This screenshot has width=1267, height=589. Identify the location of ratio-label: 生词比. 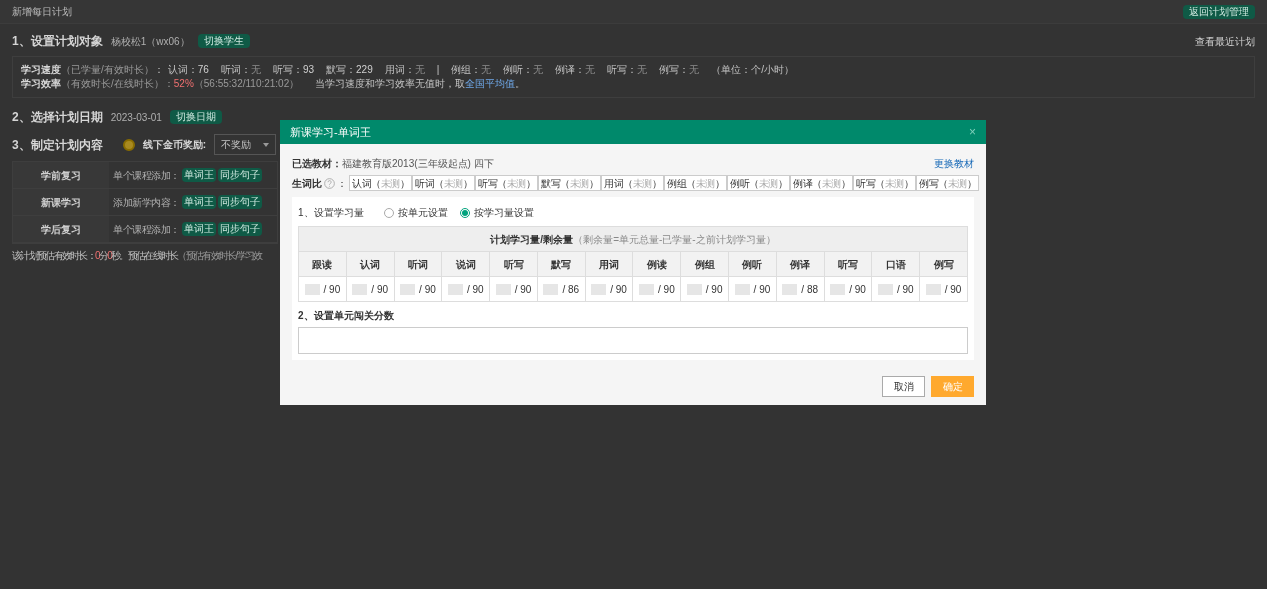
(307, 183).